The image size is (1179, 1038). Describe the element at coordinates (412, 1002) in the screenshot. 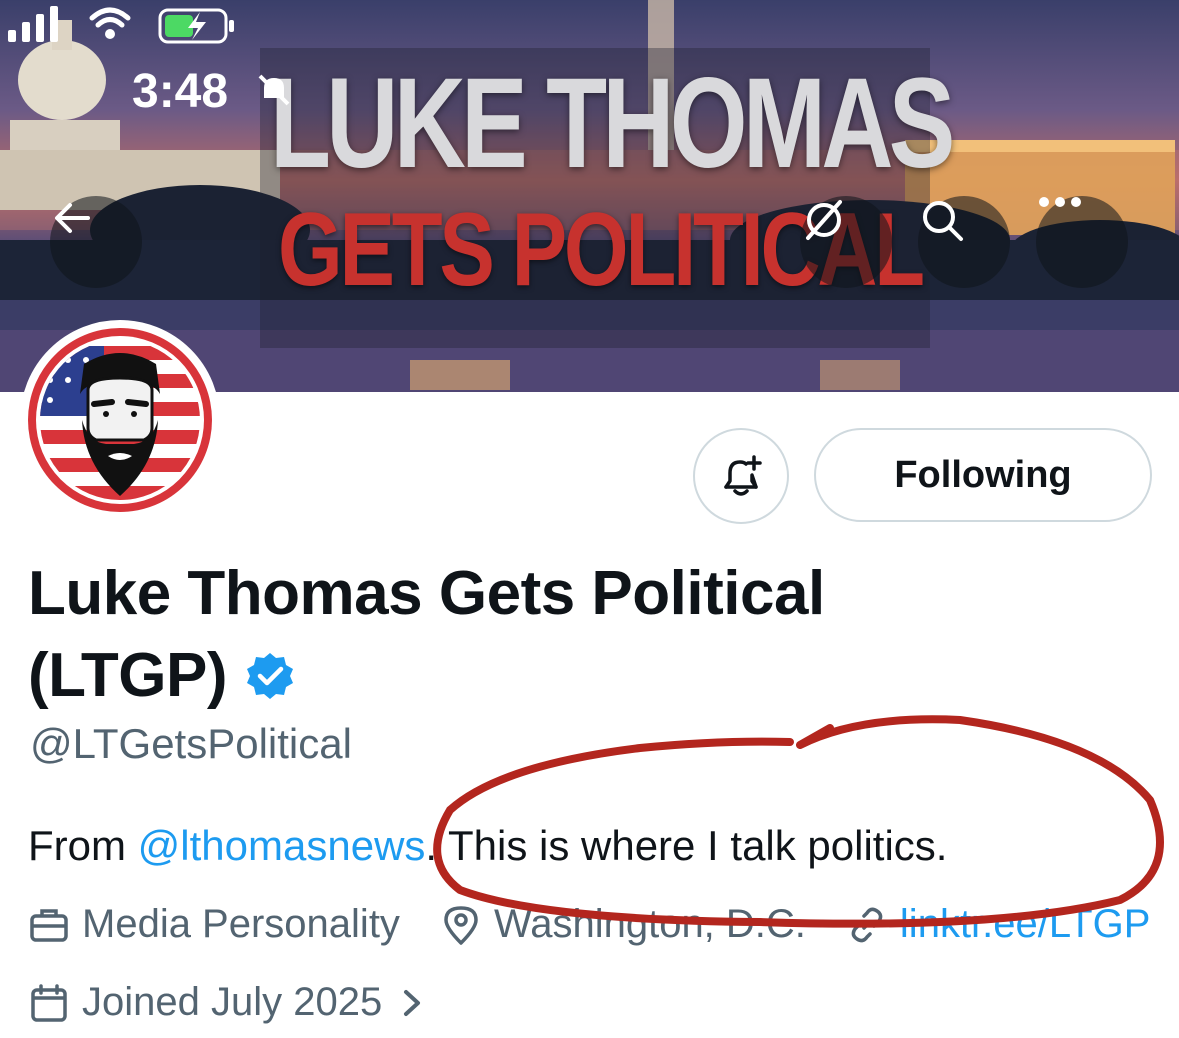

I see `chevron-right-icon` at that location.